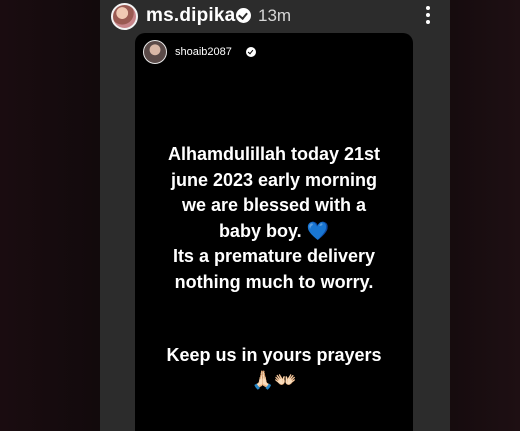  What do you see at coordinates (243, 15) in the screenshot?
I see `verified-badge-icon` at bounding box center [243, 15].